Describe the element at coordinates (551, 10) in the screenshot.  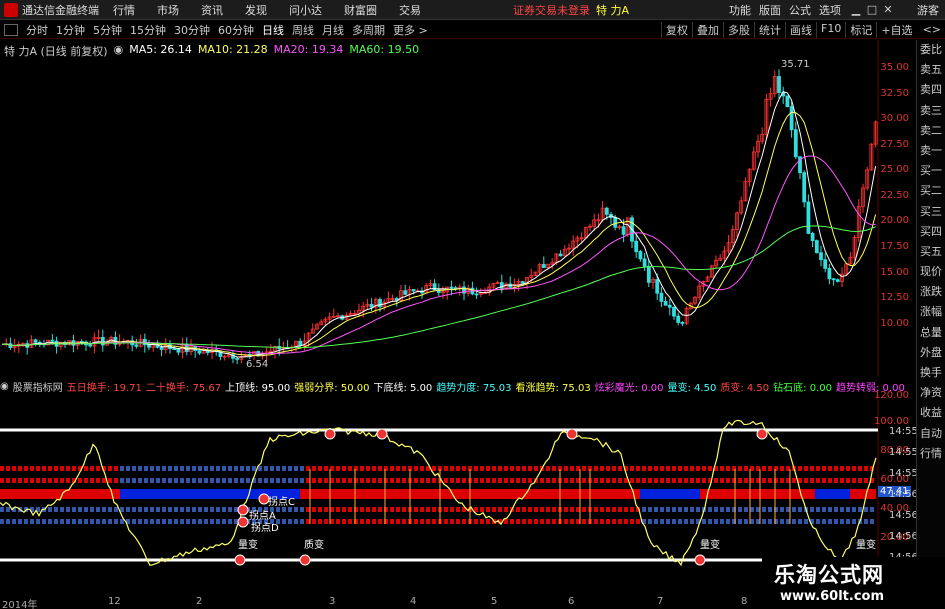
I see `login-notice: 证券交易未登录` at that location.